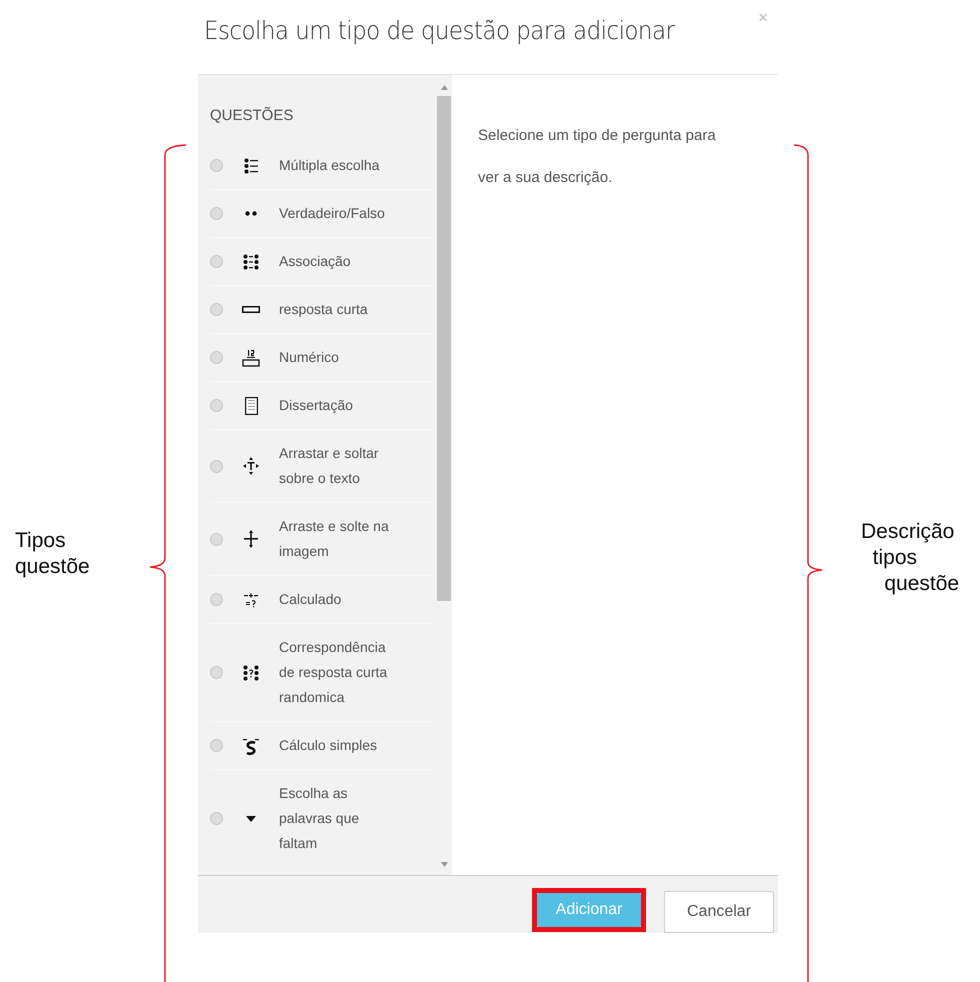 The width and height of the screenshot is (980, 982). I want to click on random-match-icon, so click(251, 672).